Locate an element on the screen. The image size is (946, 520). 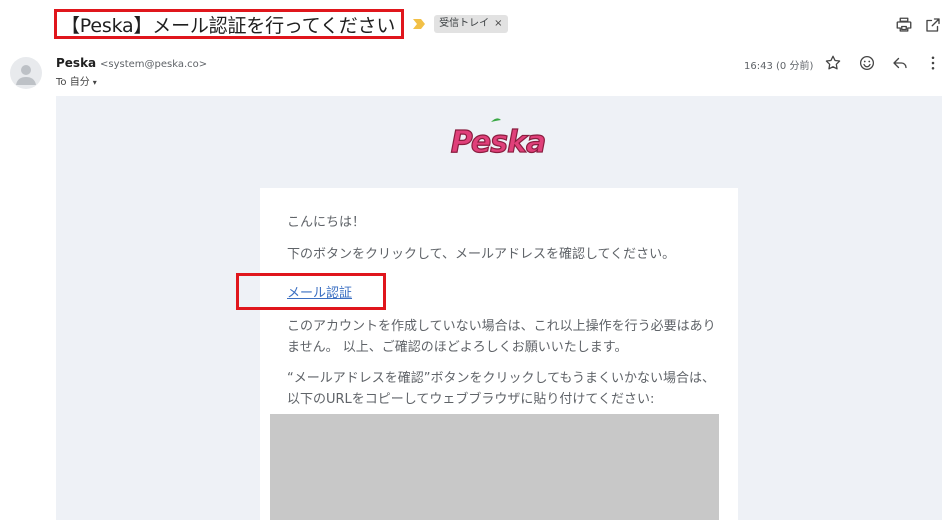
logo-text: Peska is located at coordinates (498, 142).